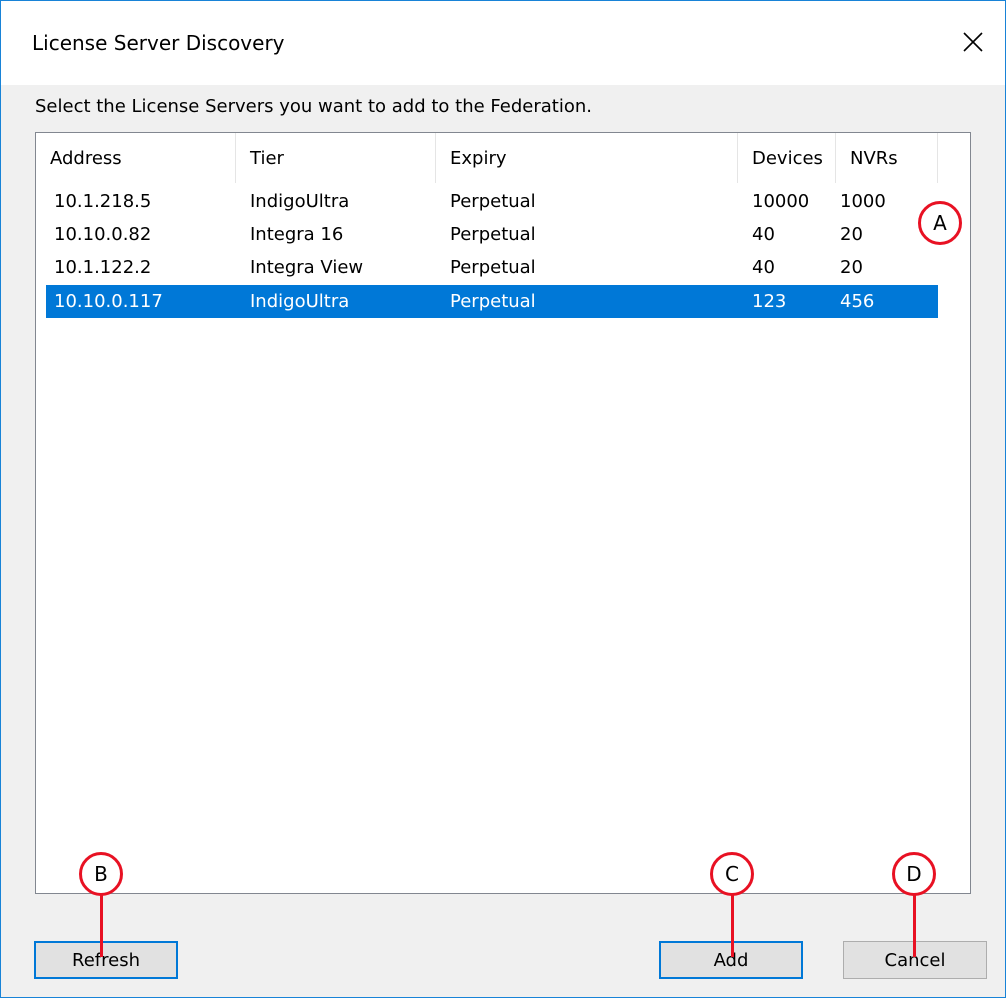 Image resolution: width=1006 pixels, height=998 pixels. I want to click on list-header: Address Tier Expiry Devices NVRs, so click(503, 158).